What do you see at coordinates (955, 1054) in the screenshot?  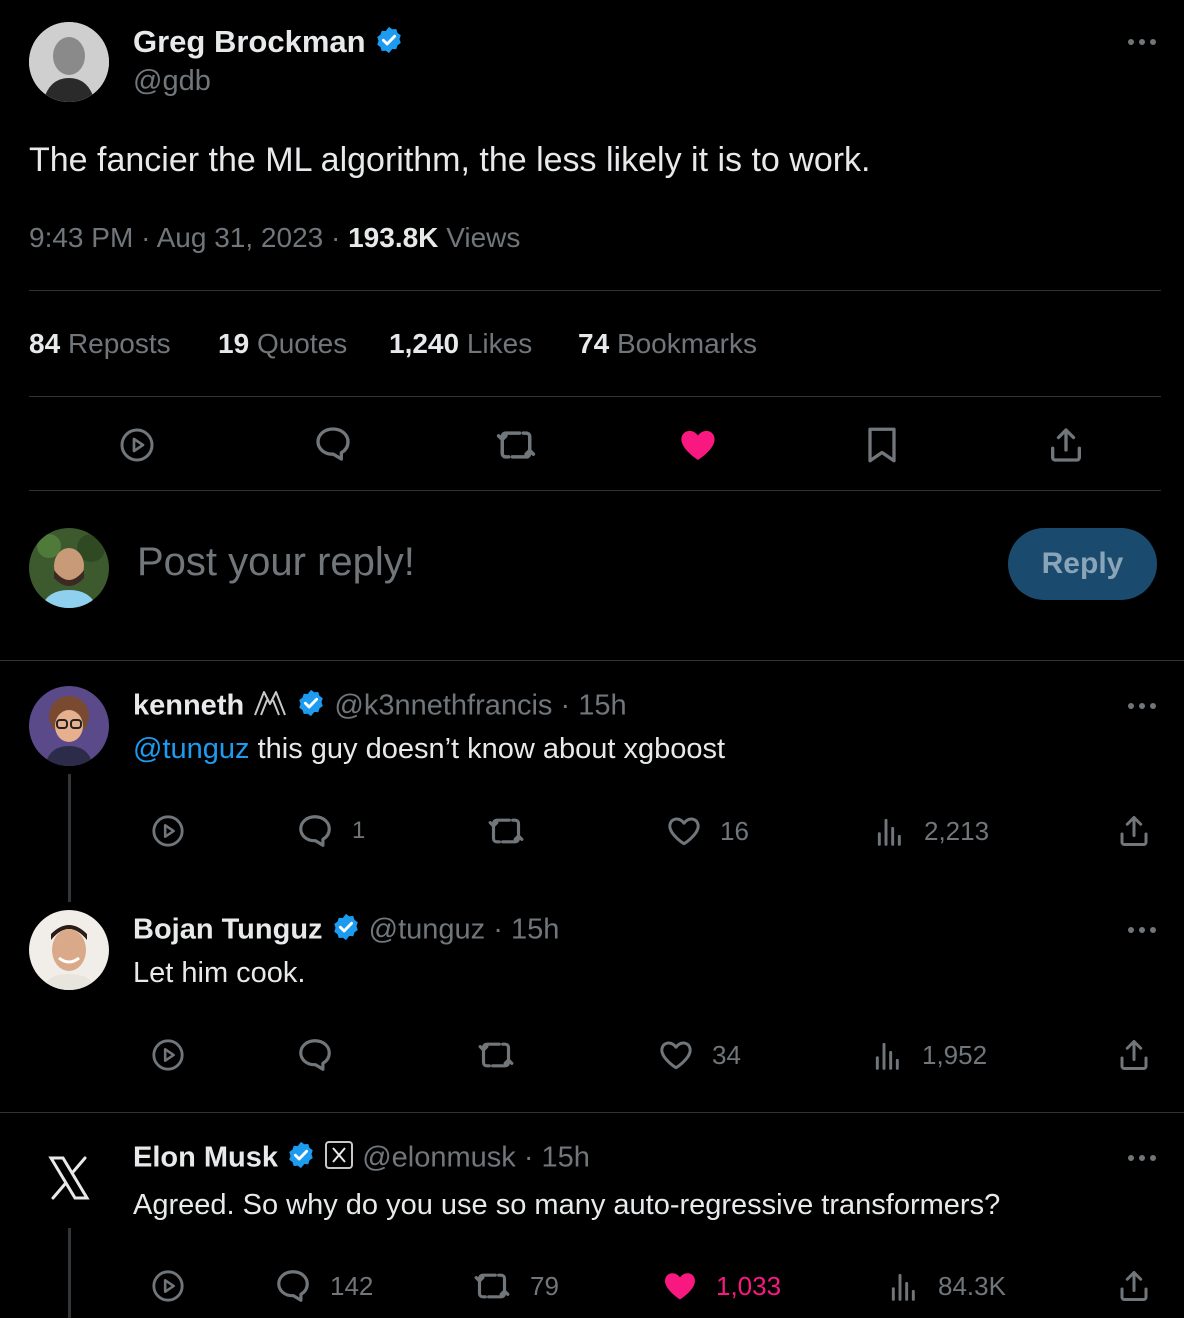 I see `views-count: 1,952` at bounding box center [955, 1054].